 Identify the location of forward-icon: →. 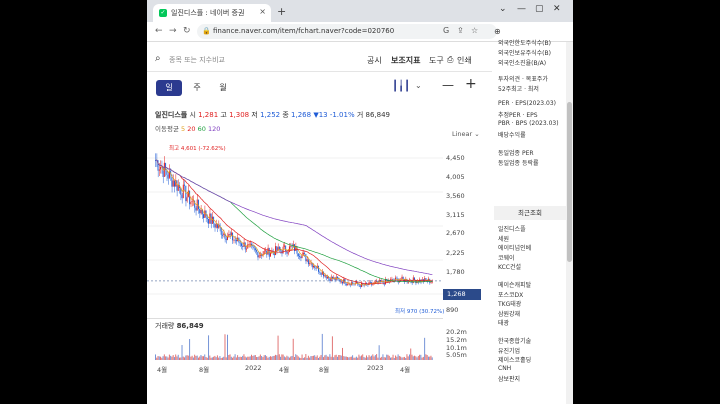
(173, 31).